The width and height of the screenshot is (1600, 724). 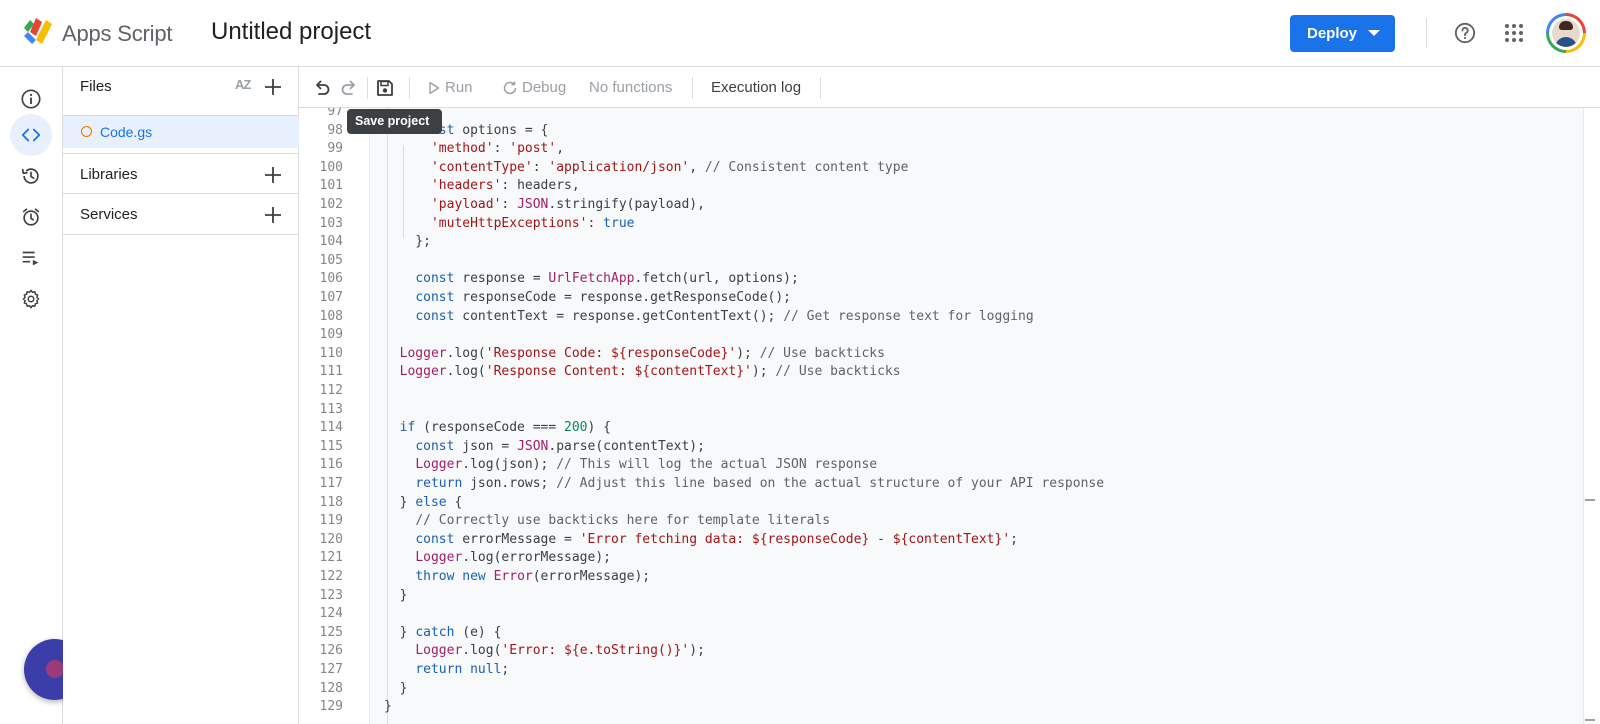 I want to click on services-section: Services, so click(x=181, y=214).